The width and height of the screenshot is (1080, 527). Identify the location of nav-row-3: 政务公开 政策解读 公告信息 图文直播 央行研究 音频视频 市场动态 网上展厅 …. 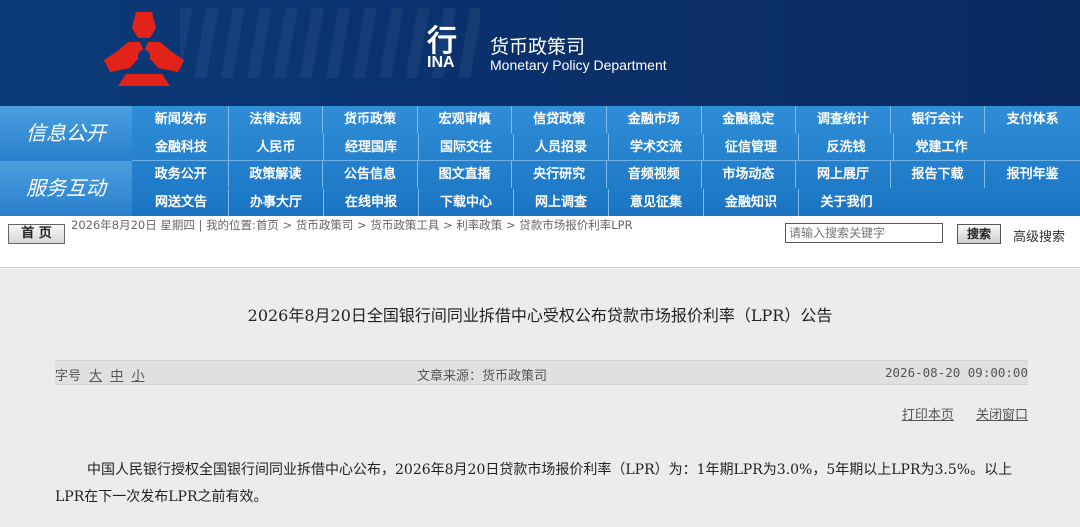
(607, 174).